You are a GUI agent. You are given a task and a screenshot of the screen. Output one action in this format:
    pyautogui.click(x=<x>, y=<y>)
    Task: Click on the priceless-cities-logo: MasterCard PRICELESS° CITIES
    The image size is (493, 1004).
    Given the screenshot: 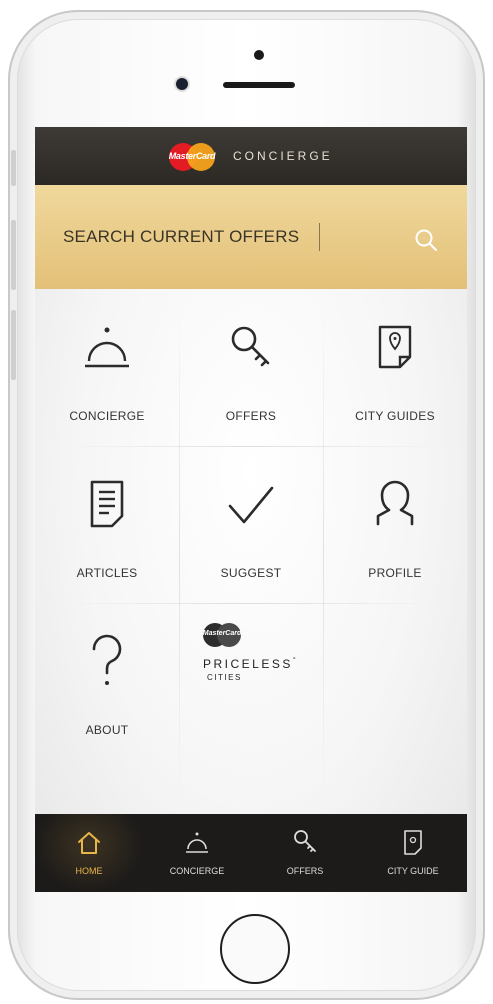 What is the action you would take?
    pyautogui.click(x=253, y=658)
    